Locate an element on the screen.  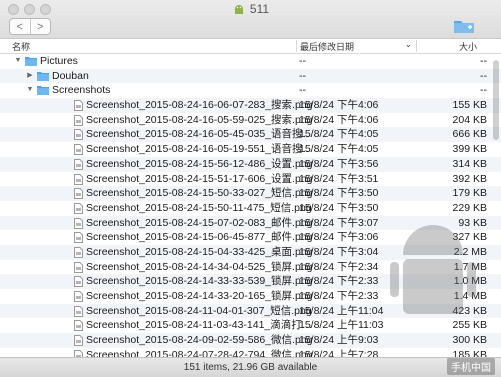
new-folder-icon is located at coordinates (464, 26).